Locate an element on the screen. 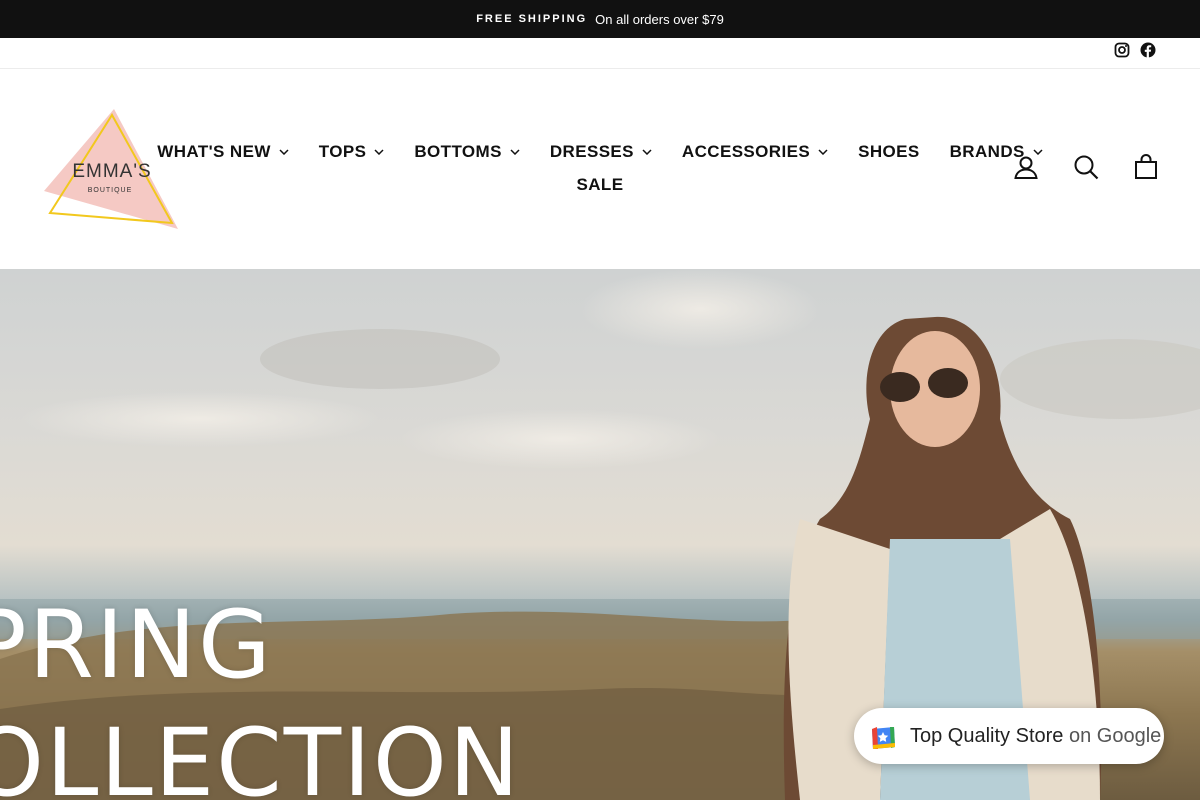  hero-title: PRING OLLECTION is located at coordinates (260, 693).